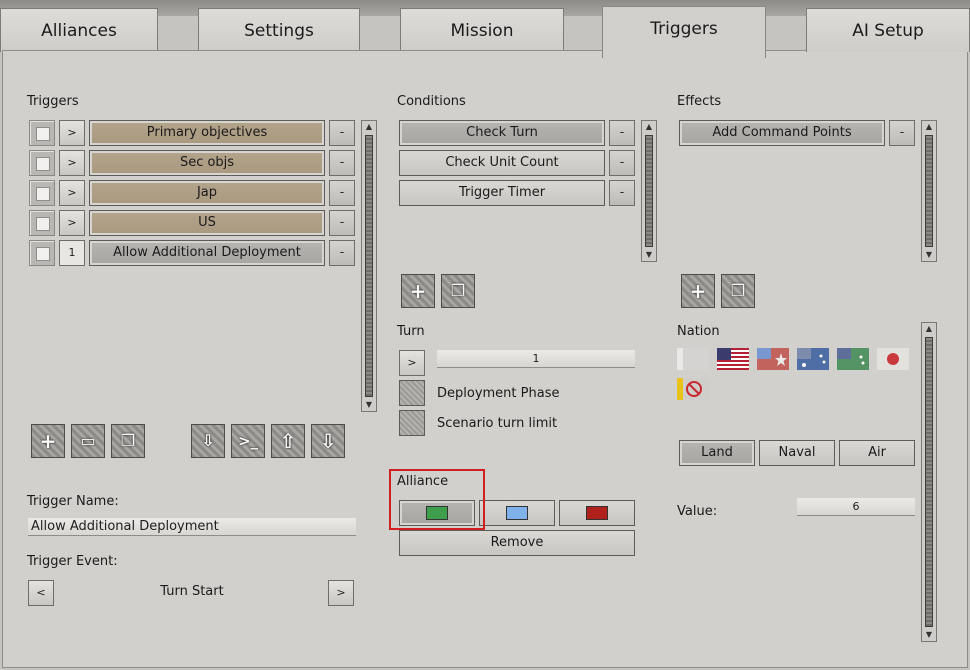 The width and height of the screenshot is (970, 670). What do you see at coordinates (853, 359) in the screenshot?
I see `flag-new-zealand-icon` at bounding box center [853, 359].